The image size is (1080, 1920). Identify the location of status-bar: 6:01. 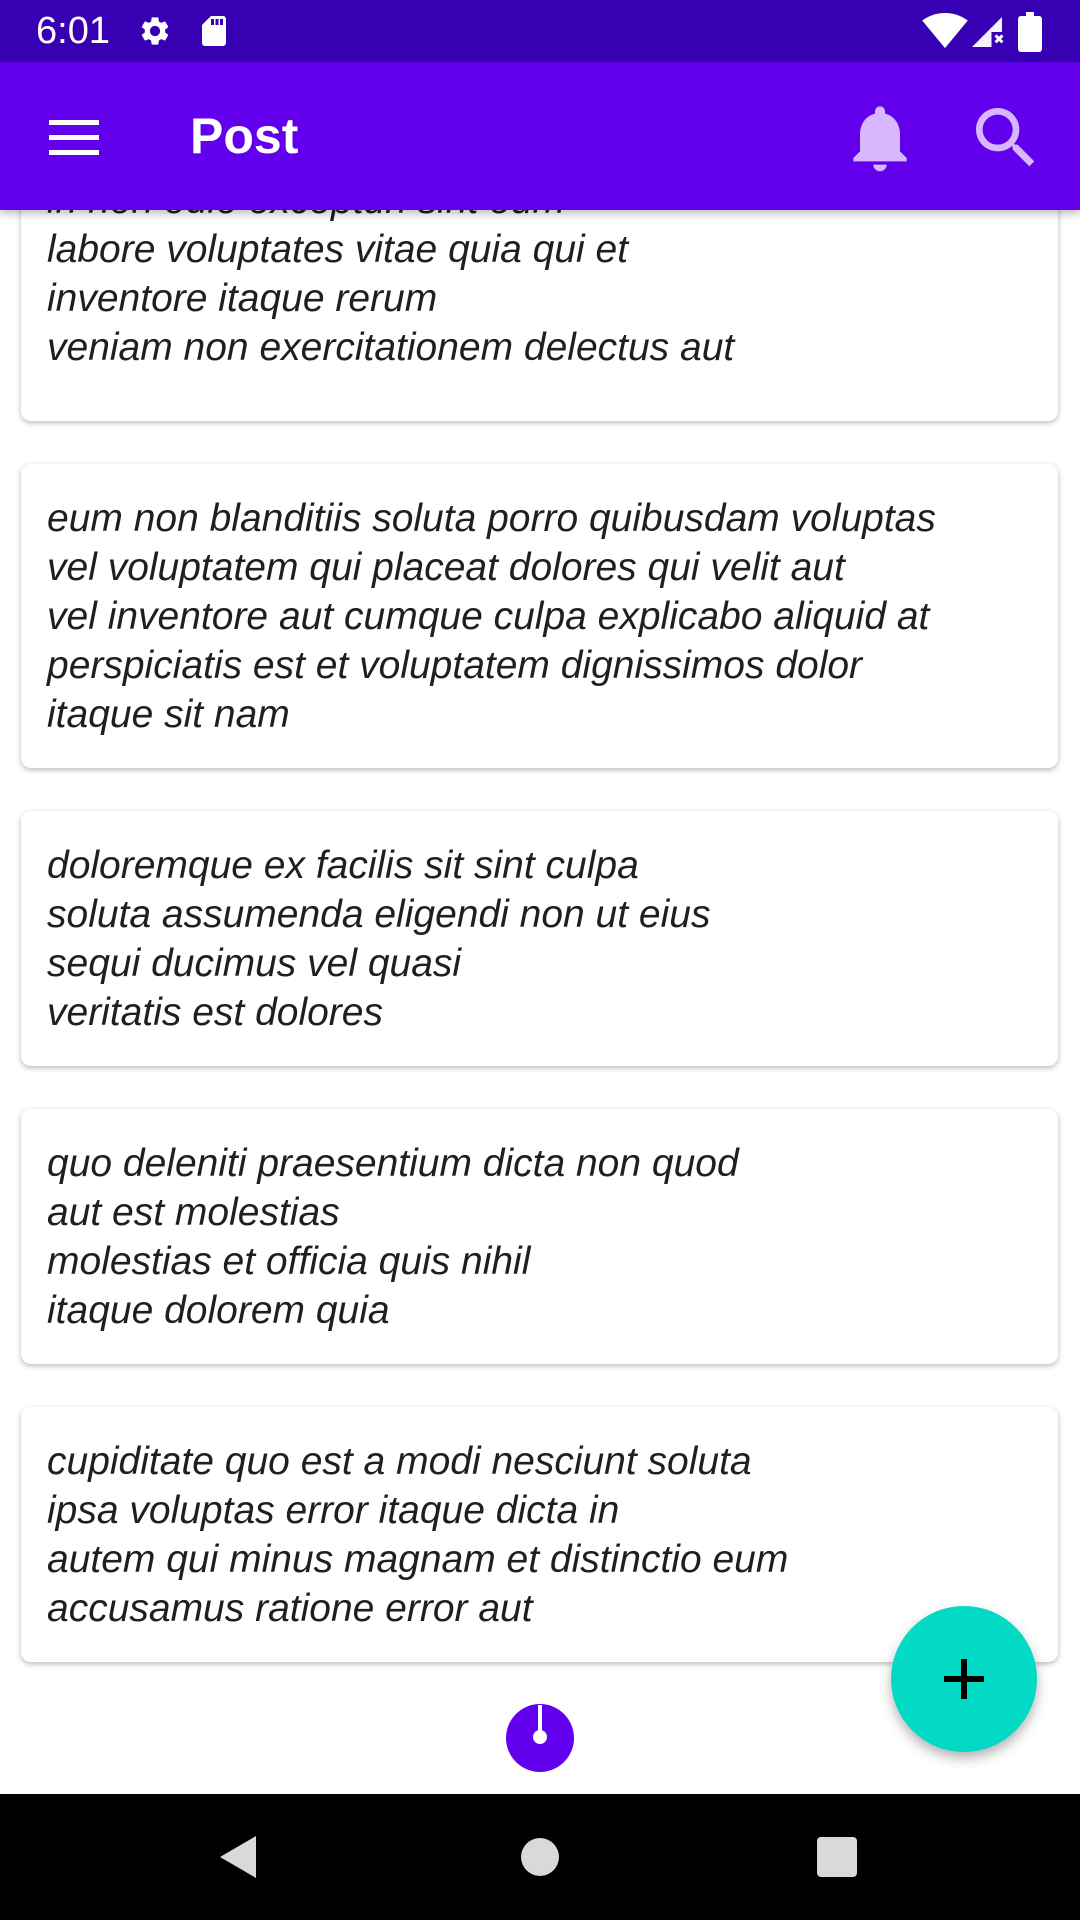
(540, 31).